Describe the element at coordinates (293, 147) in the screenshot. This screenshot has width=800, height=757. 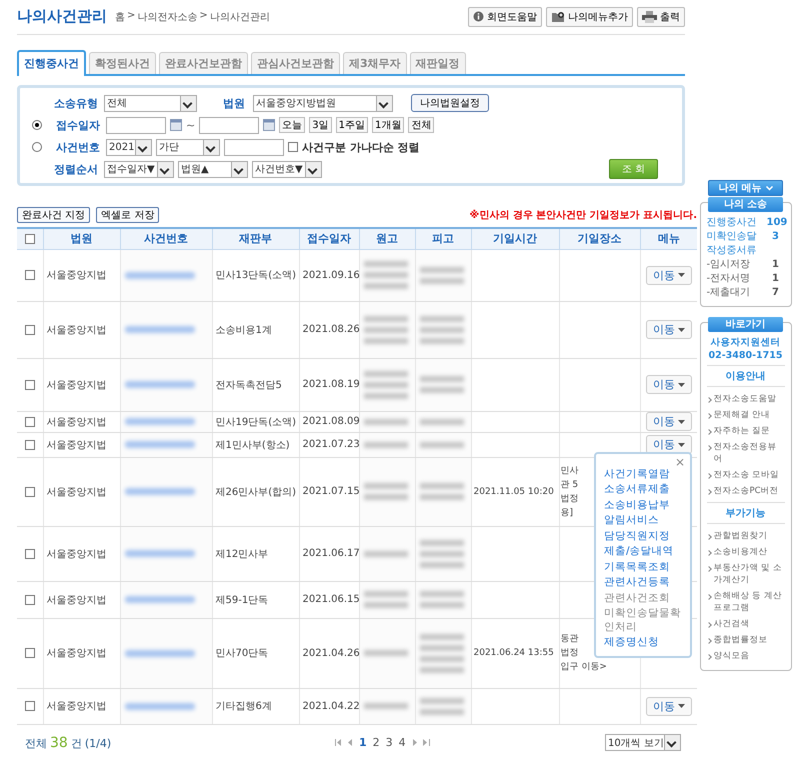
I see `checkbox` at that location.